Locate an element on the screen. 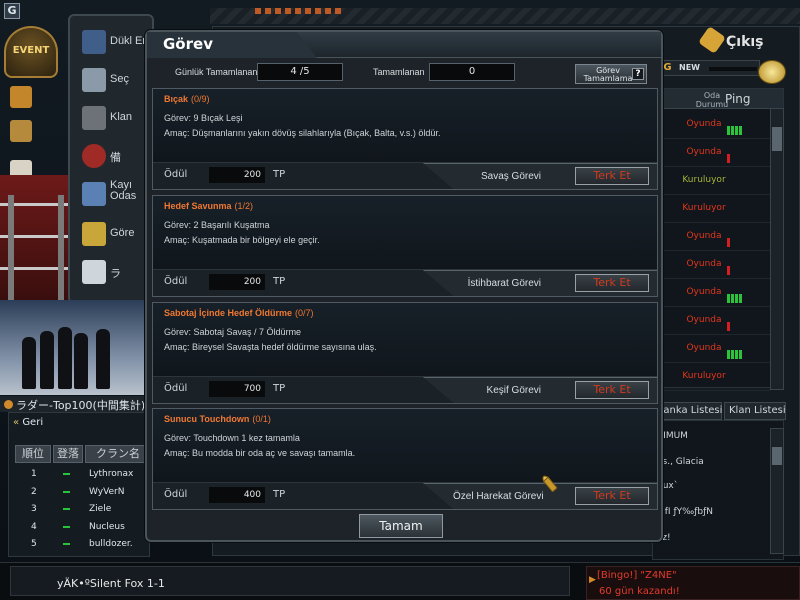  new-label: NEW is located at coordinates (689, 67).